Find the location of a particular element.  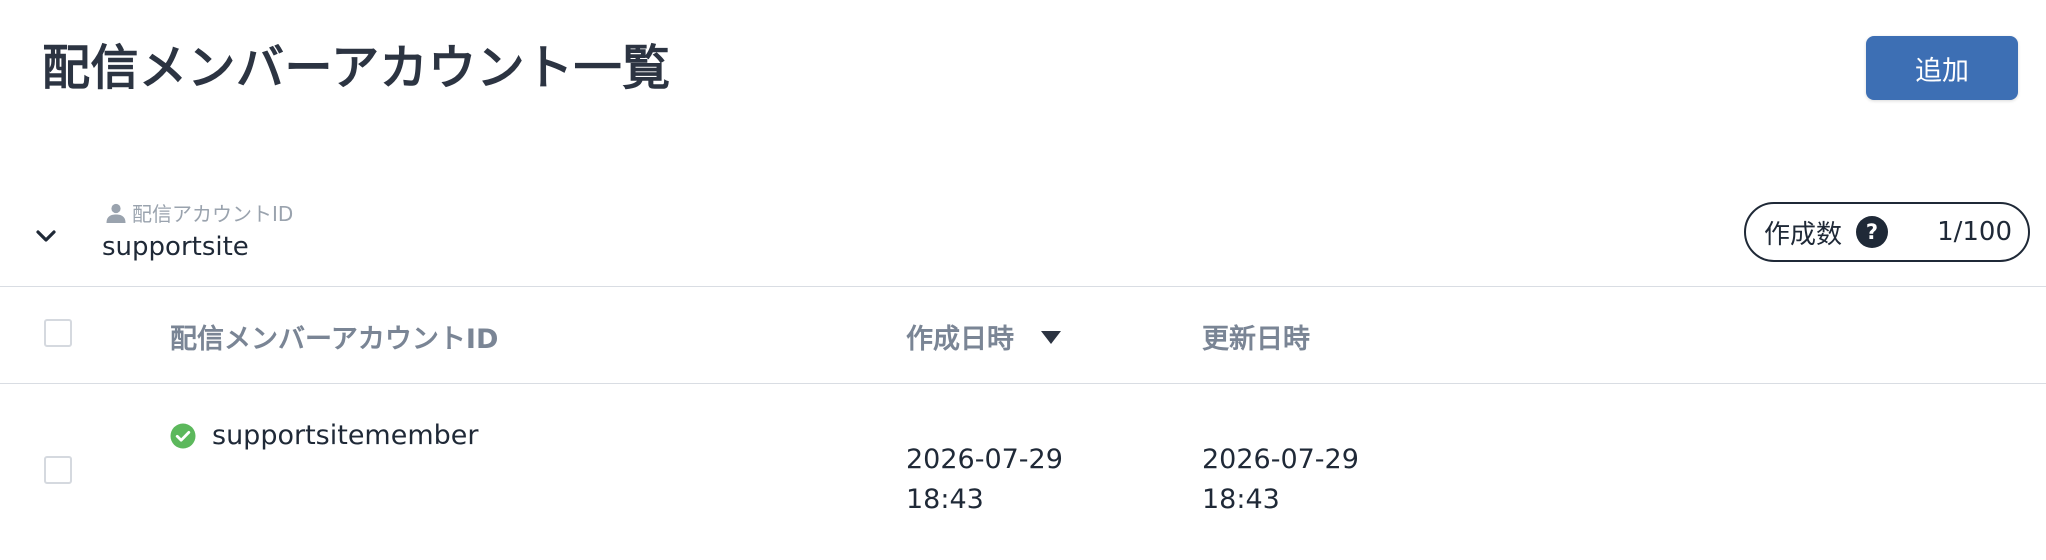

question-circle-icon: ? is located at coordinates (1872, 232).